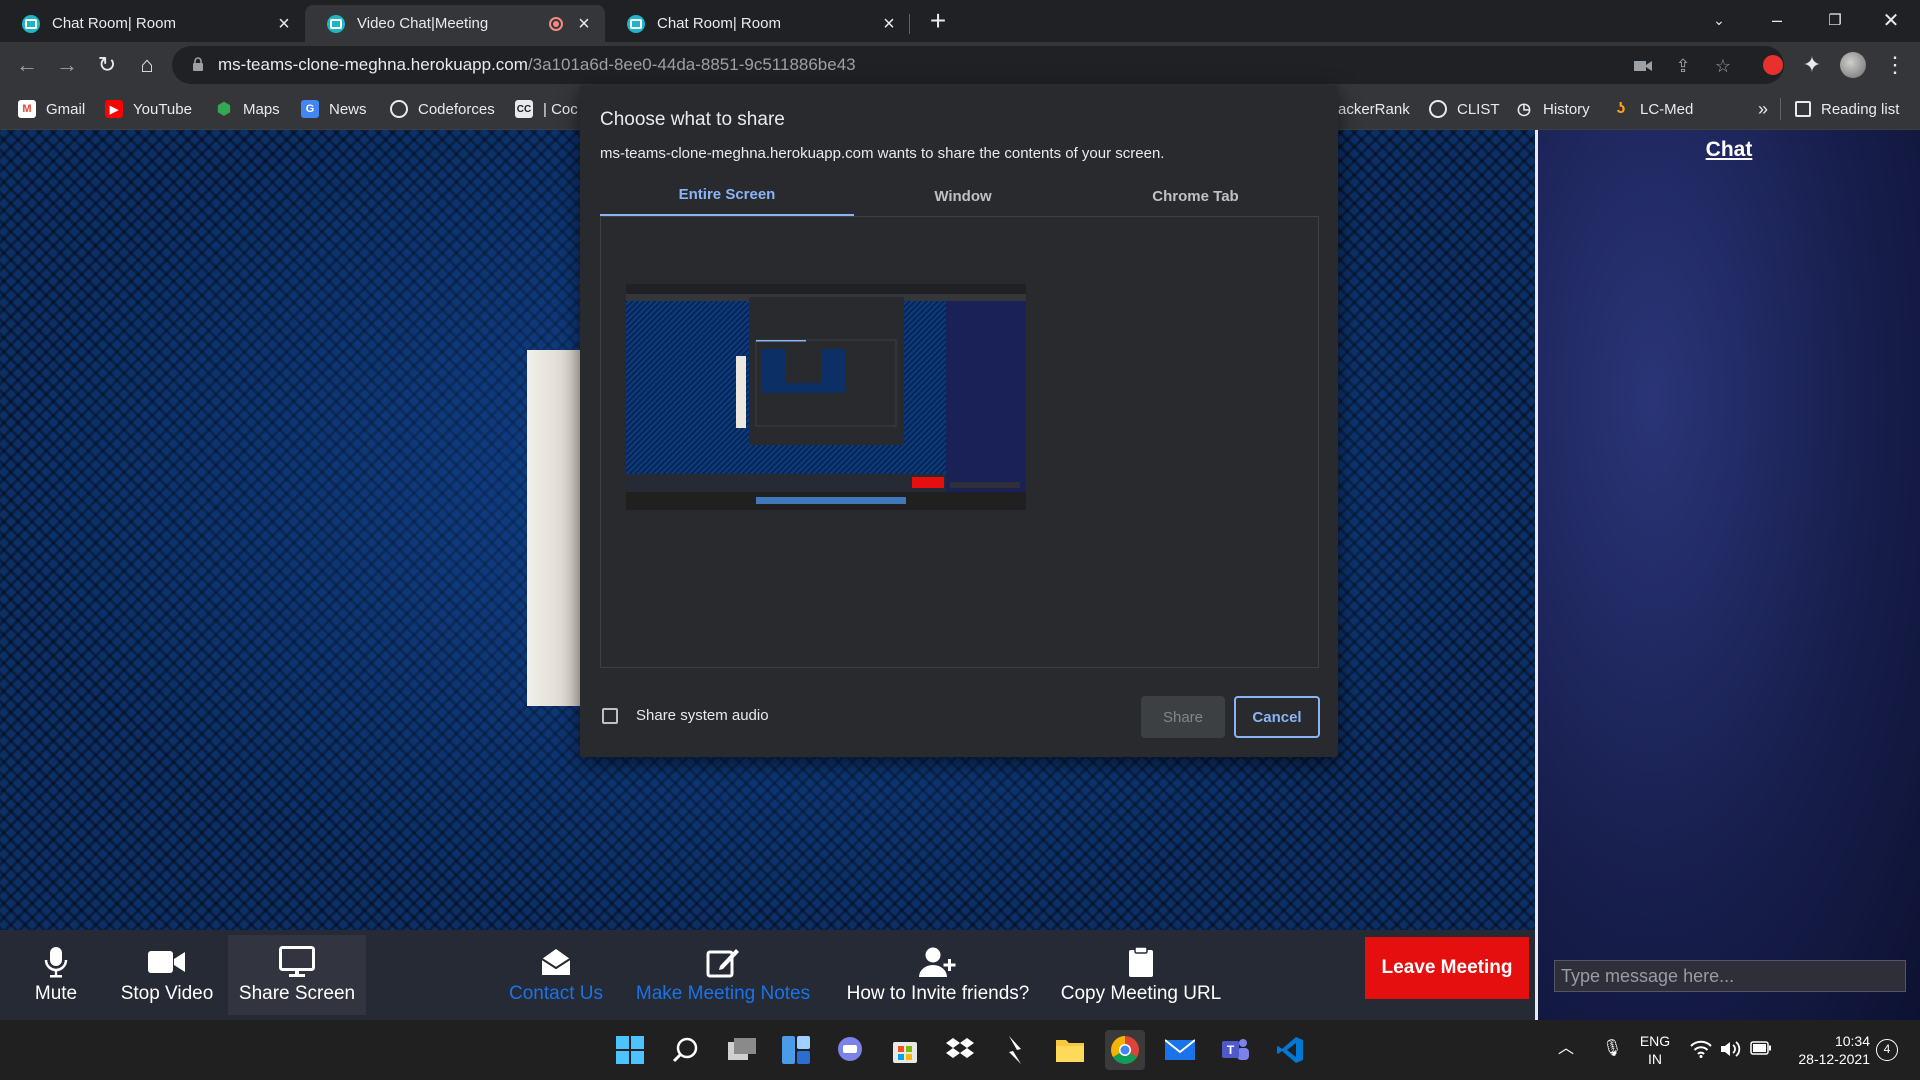 Image resolution: width=1920 pixels, height=1080 pixels. I want to click on bookmarks-overflow-icon: », so click(1763, 109).